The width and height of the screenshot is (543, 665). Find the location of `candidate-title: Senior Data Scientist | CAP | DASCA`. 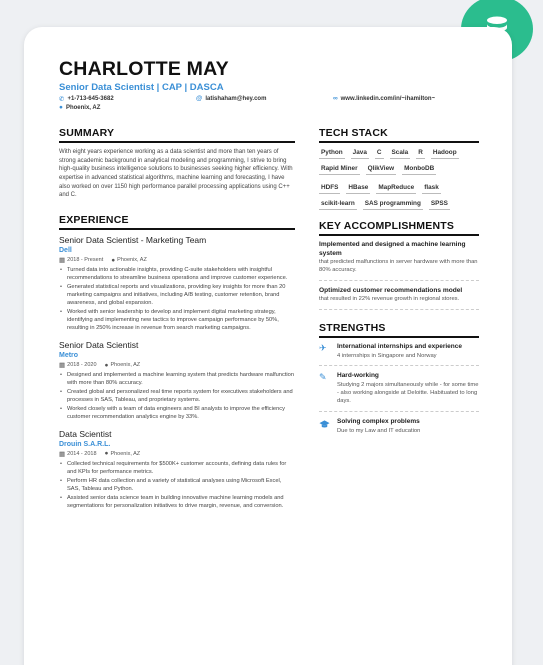

candidate-title: Senior Data Scientist | CAP | DASCA is located at coordinates (141, 87).